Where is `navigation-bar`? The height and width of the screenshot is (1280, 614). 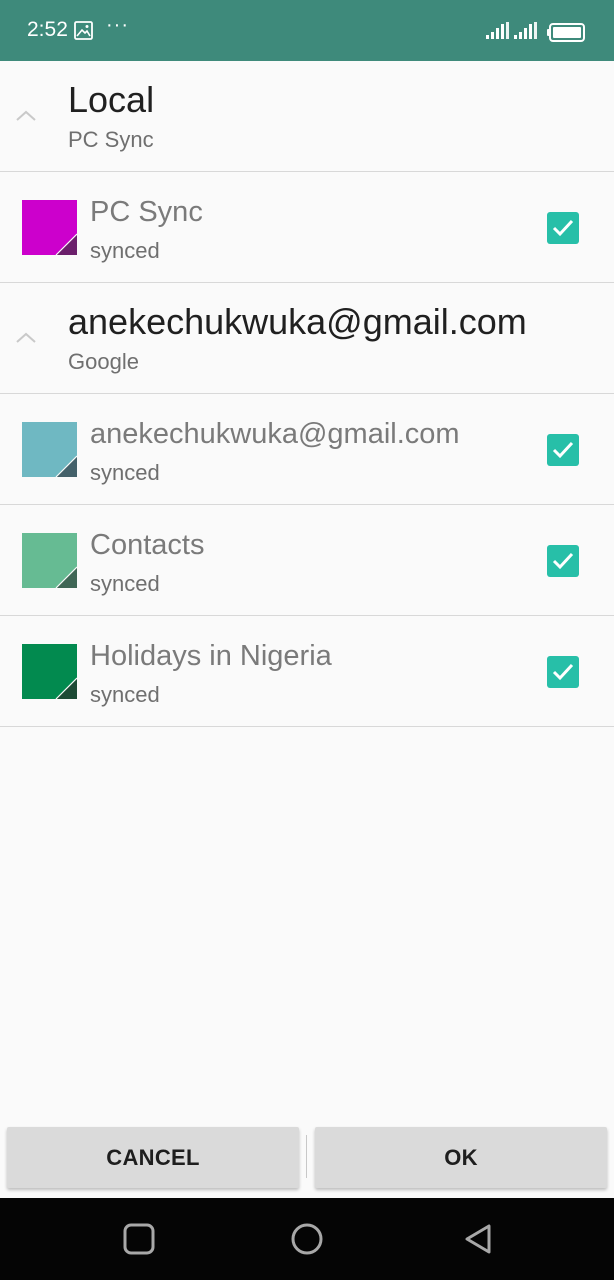 navigation-bar is located at coordinates (307, 1239).